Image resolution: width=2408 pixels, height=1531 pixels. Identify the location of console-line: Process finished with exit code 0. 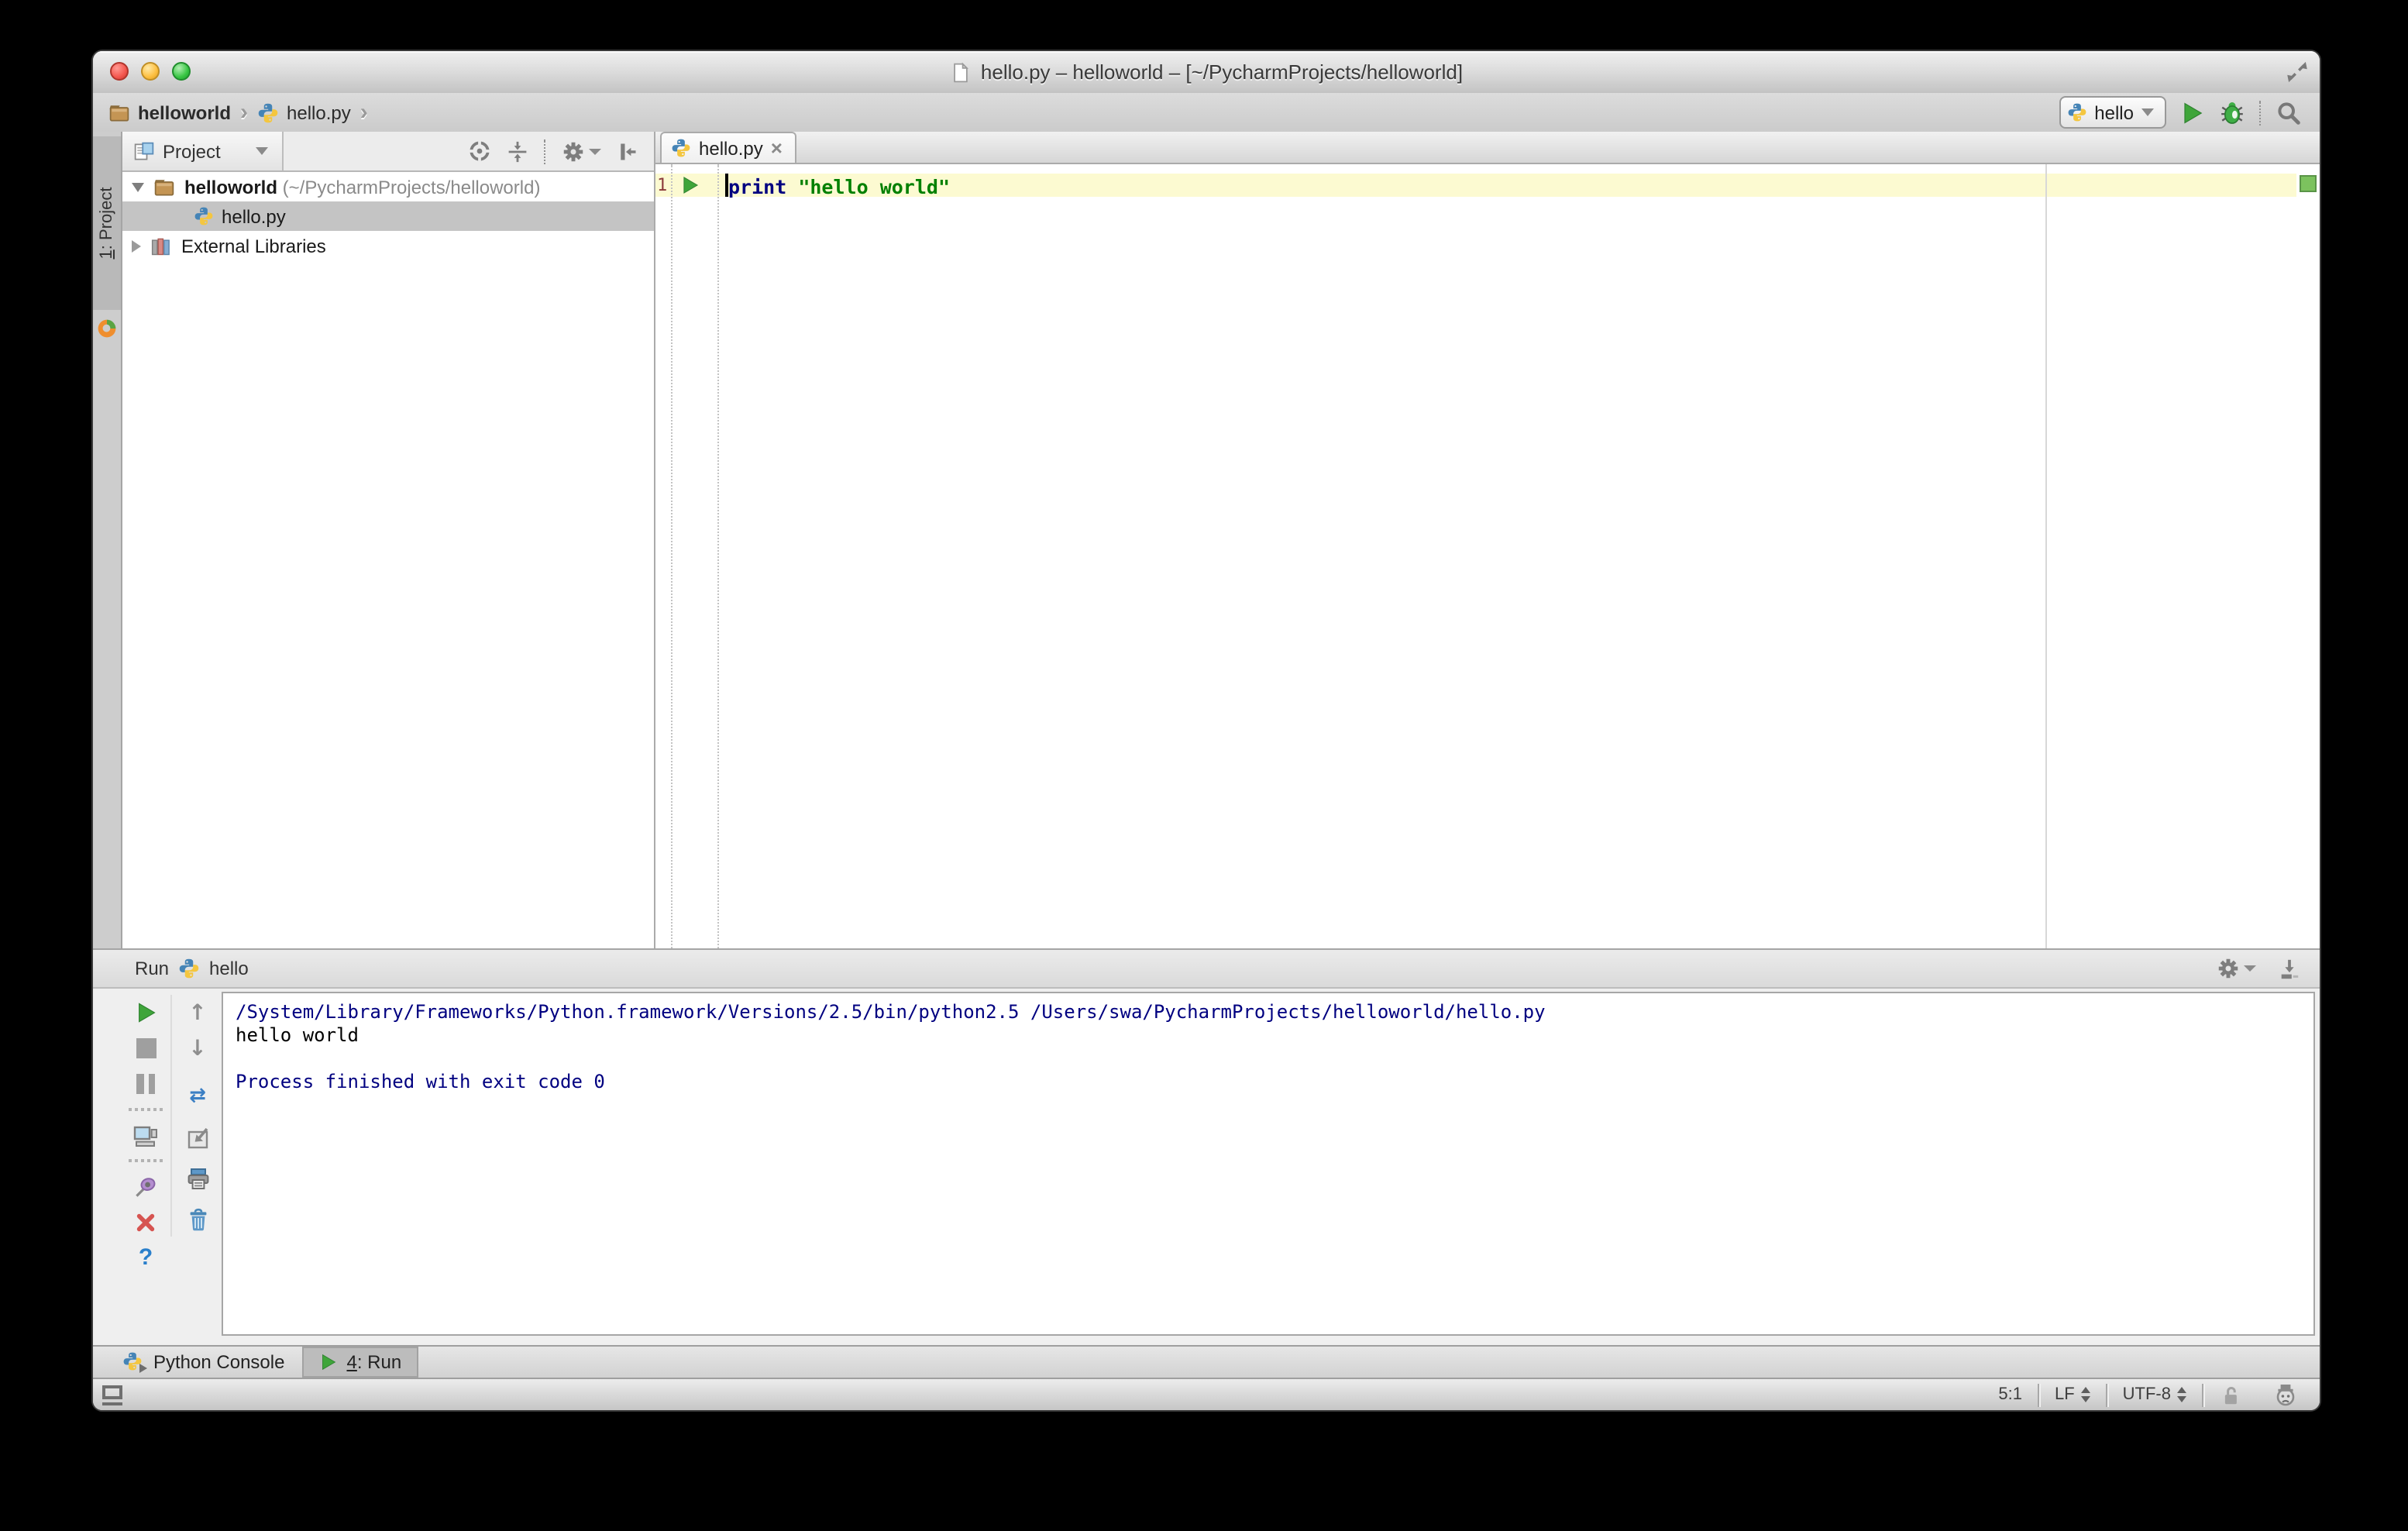
(420, 1081).